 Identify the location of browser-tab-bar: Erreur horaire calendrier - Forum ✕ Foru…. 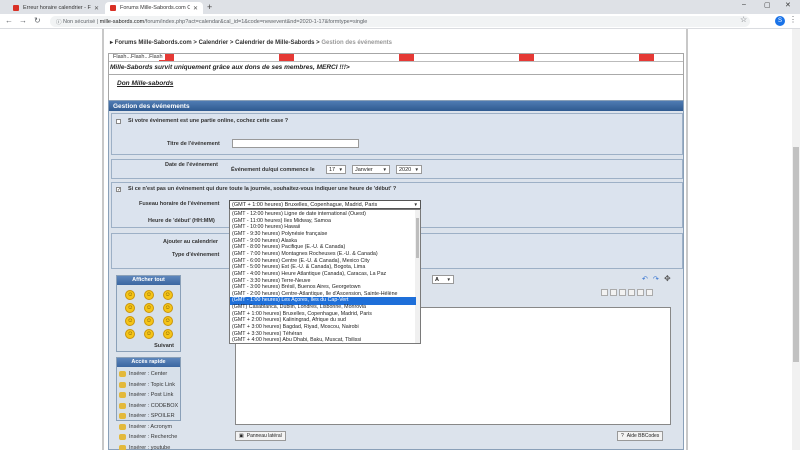
(400, 7).